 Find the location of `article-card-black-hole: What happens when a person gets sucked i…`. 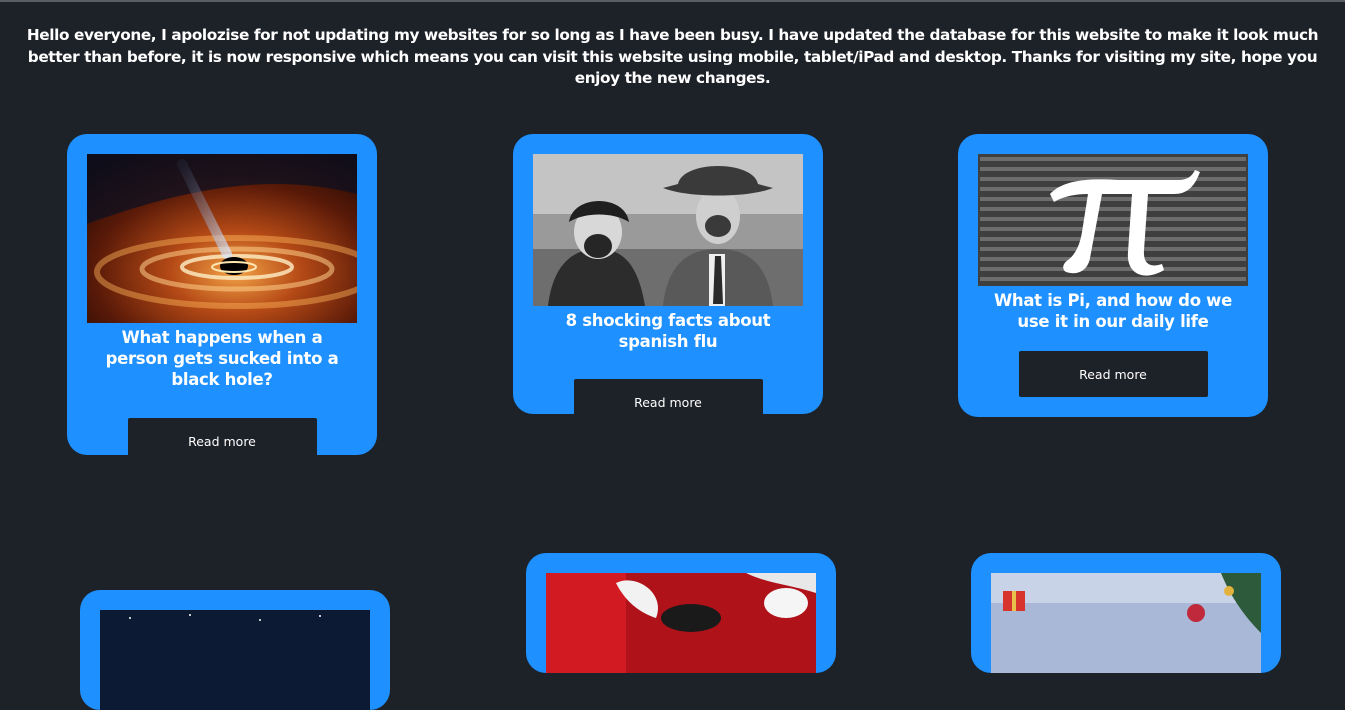

article-card-black-hole: What happens when a person gets sucked i… is located at coordinates (222, 299).